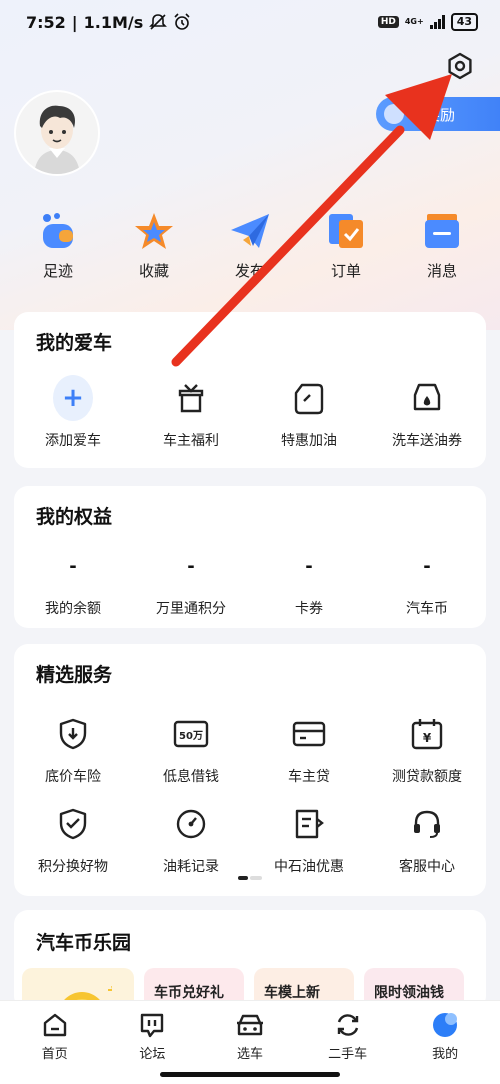 This screenshot has height=1084, width=500. Describe the element at coordinates (441, 271) in the screenshot. I see `quick-label: 消息` at that location.